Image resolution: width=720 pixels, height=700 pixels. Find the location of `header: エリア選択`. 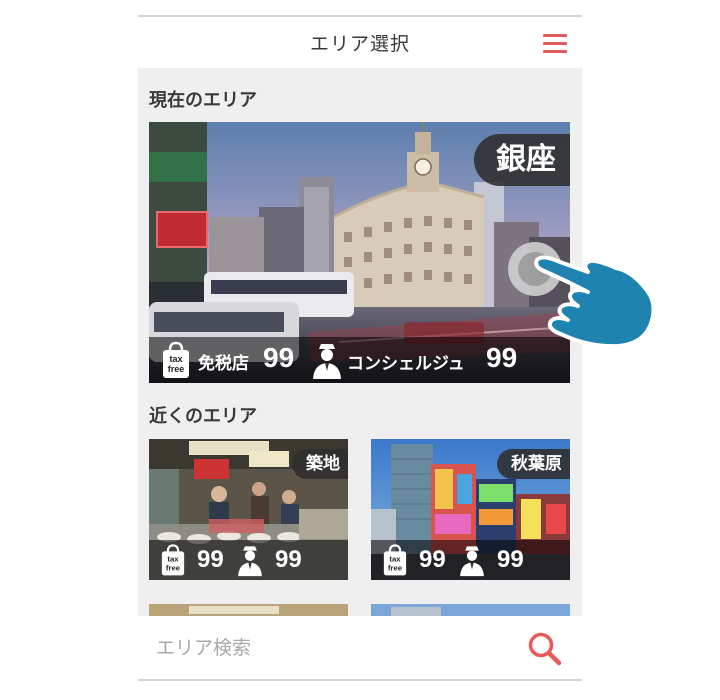

header: エリア選択 is located at coordinates (360, 42).